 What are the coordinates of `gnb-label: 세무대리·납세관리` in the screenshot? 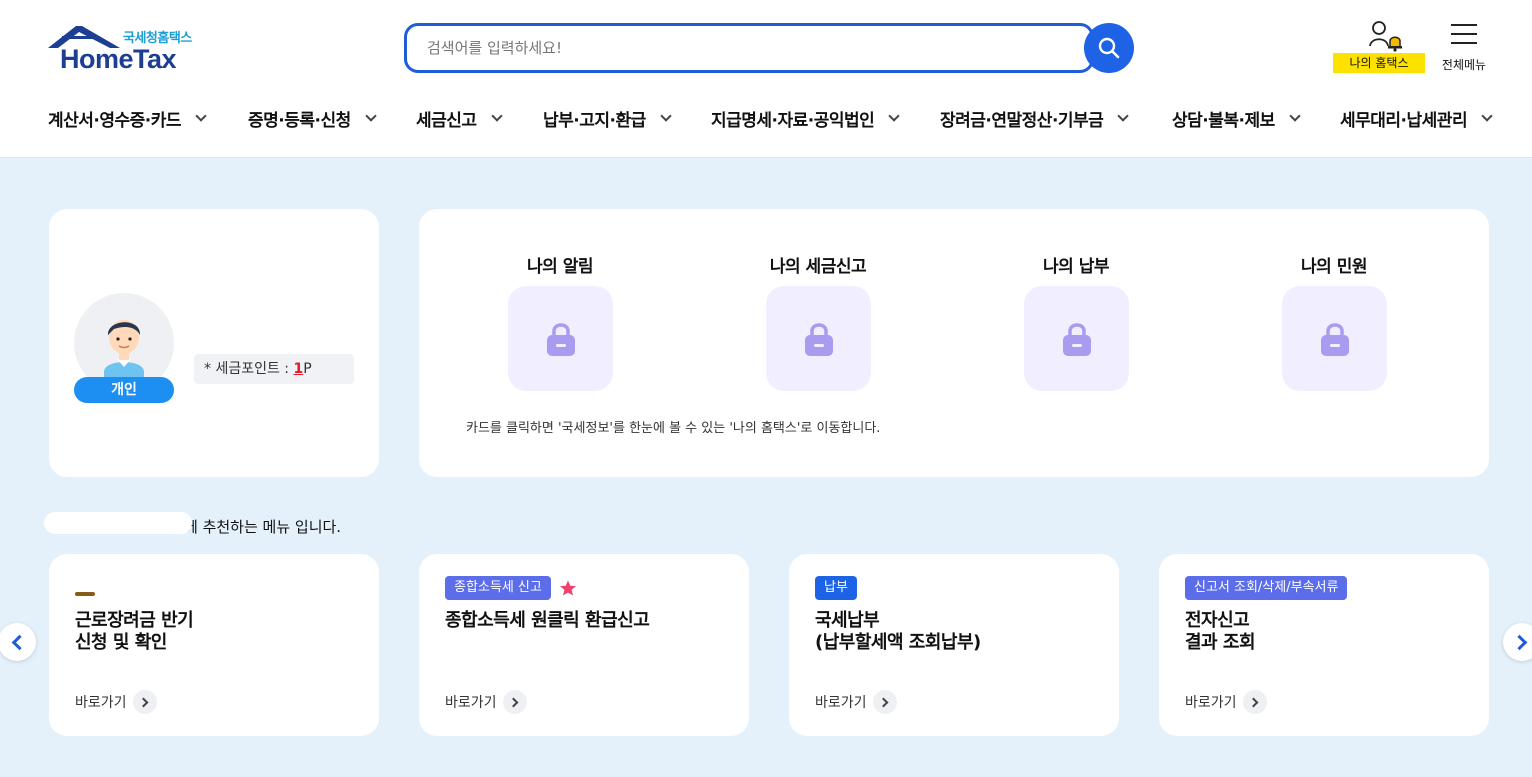 It's located at (1404, 120).